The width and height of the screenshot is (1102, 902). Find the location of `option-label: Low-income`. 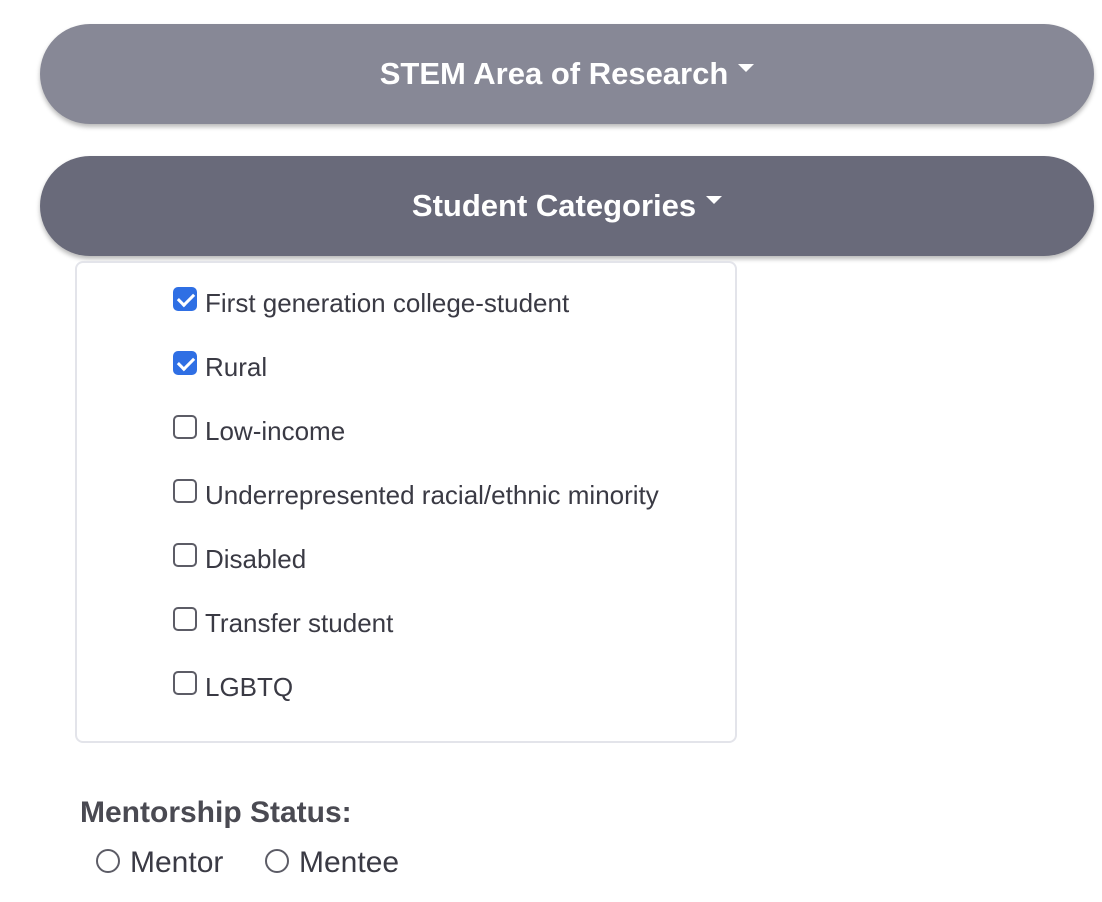

option-label: Low-income is located at coordinates (275, 430).